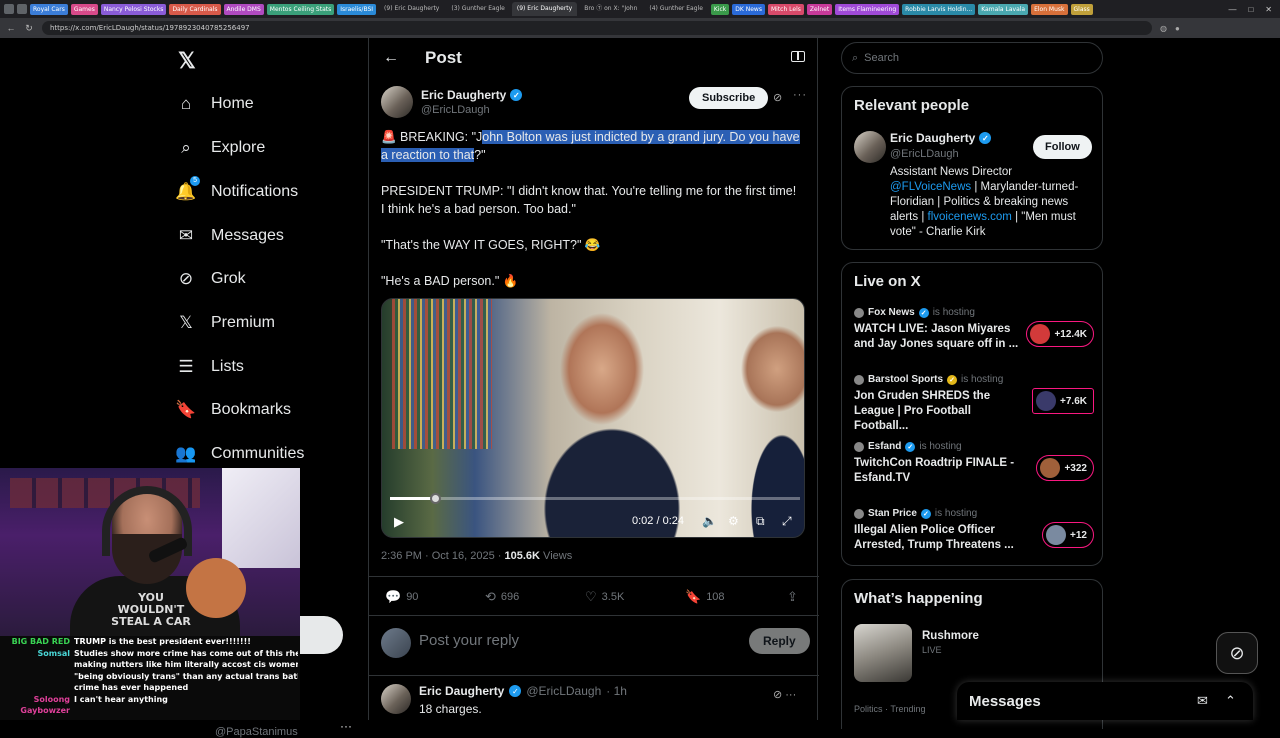 The width and height of the screenshot is (1280, 738). I want to click on bookmark-item: Mitch Lels, so click(785, 9).